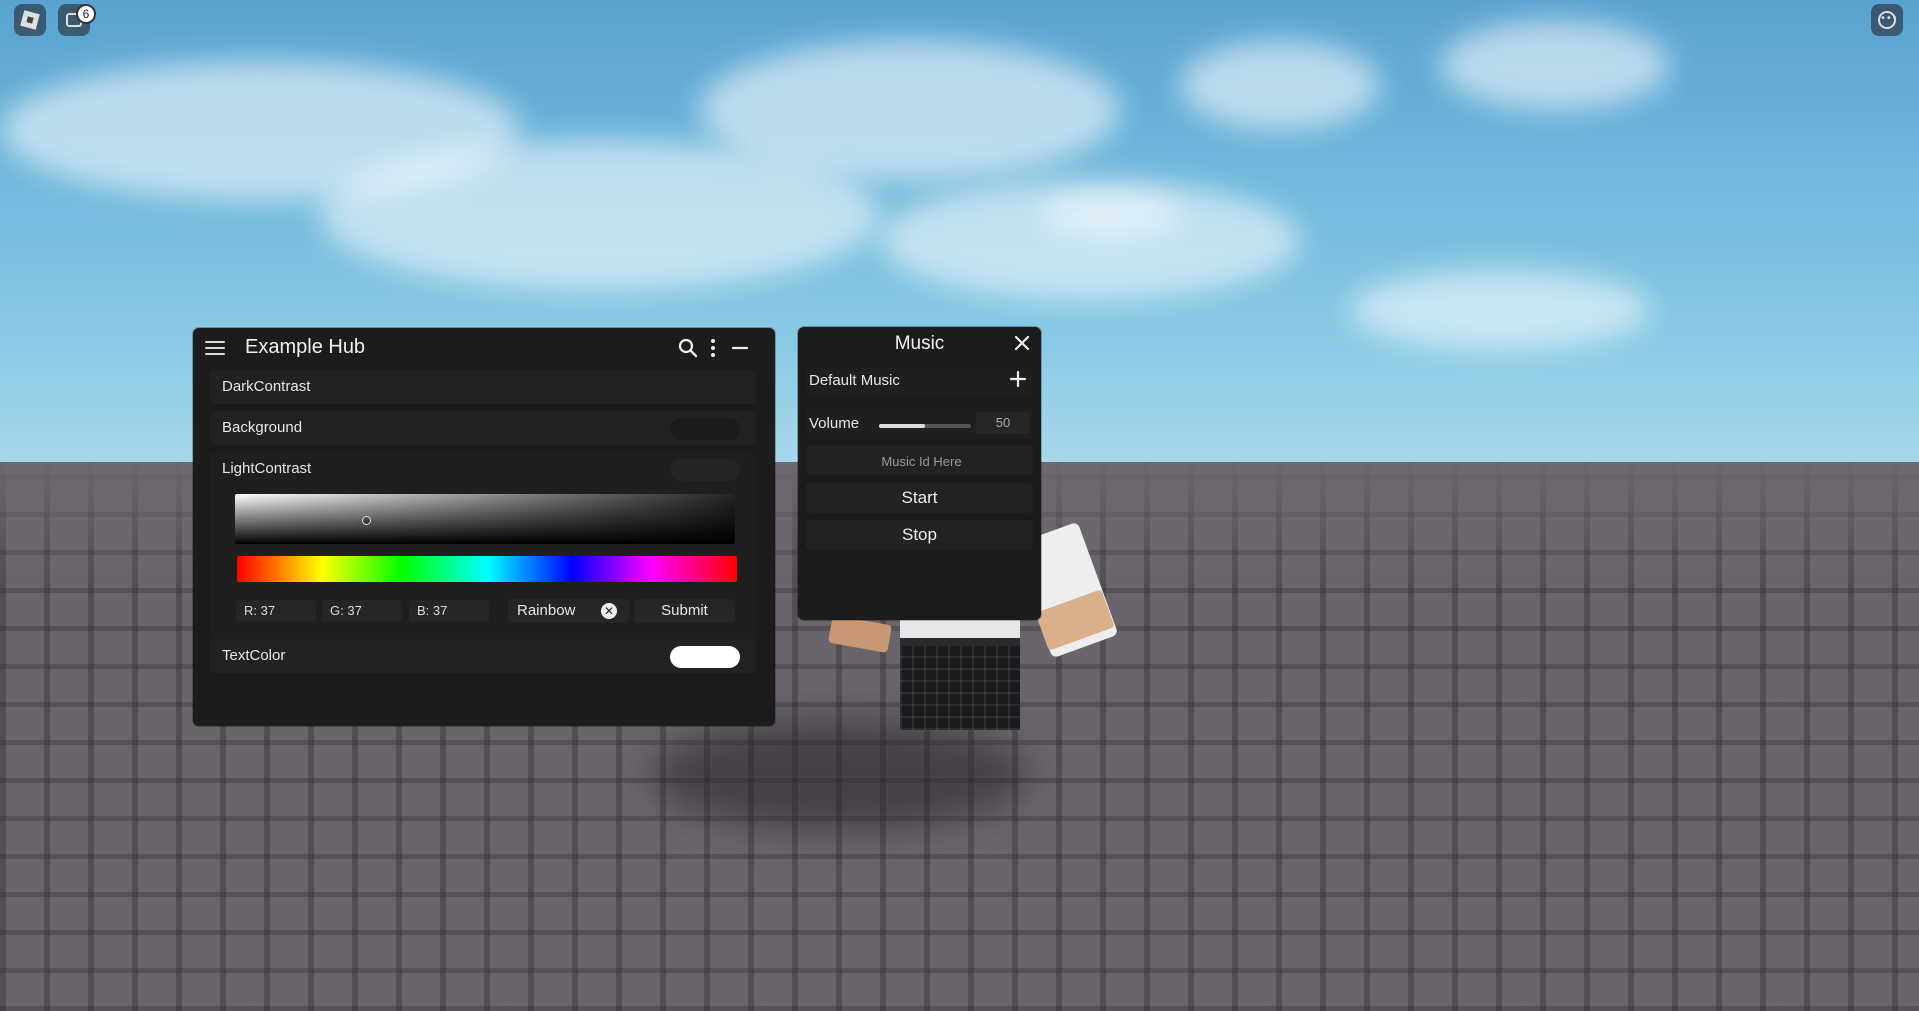 This screenshot has height=1011, width=1919. Describe the element at coordinates (705, 470) in the screenshot. I see `lightcontrast-color-swatch` at that location.